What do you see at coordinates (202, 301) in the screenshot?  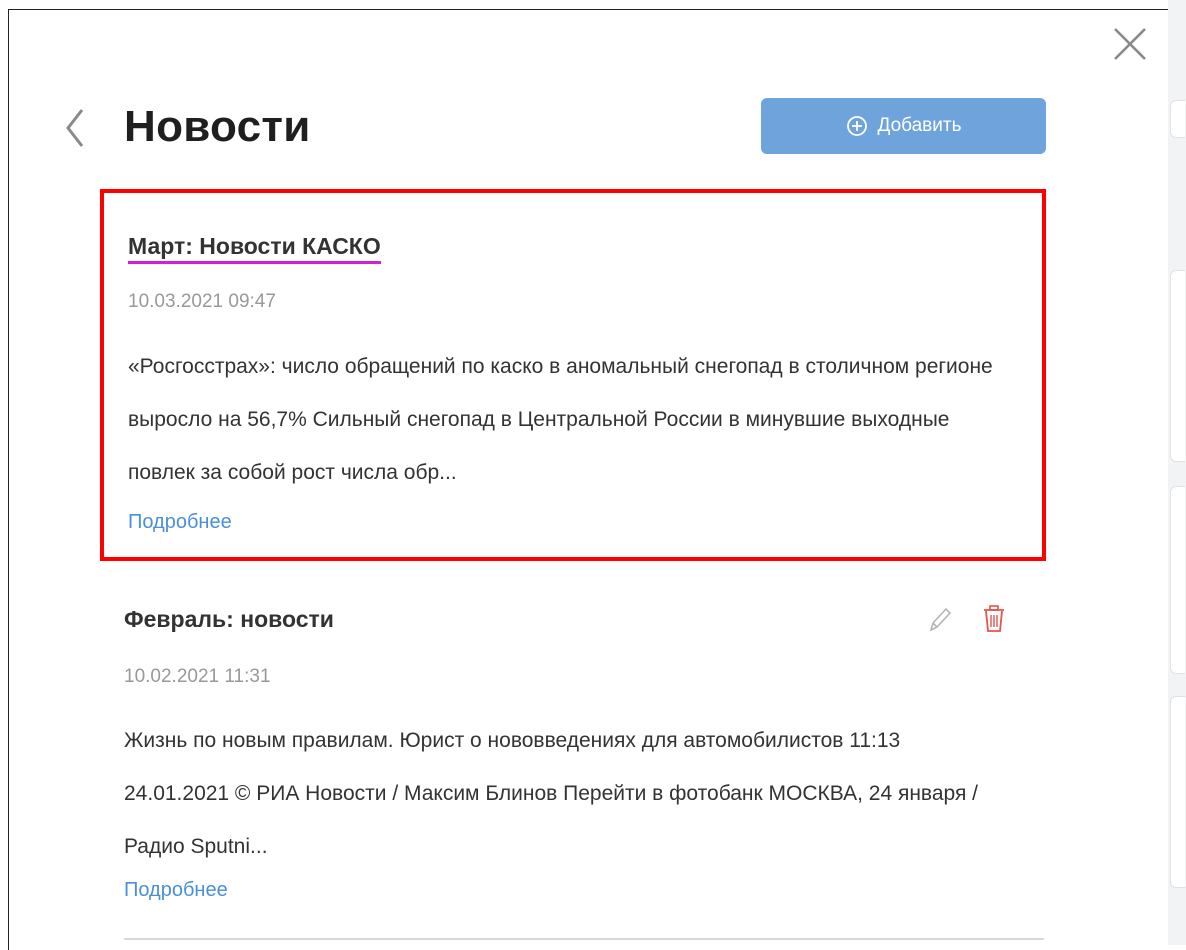 I see `news-date: 10.03.2021 09:47` at bounding box center [202, 301].